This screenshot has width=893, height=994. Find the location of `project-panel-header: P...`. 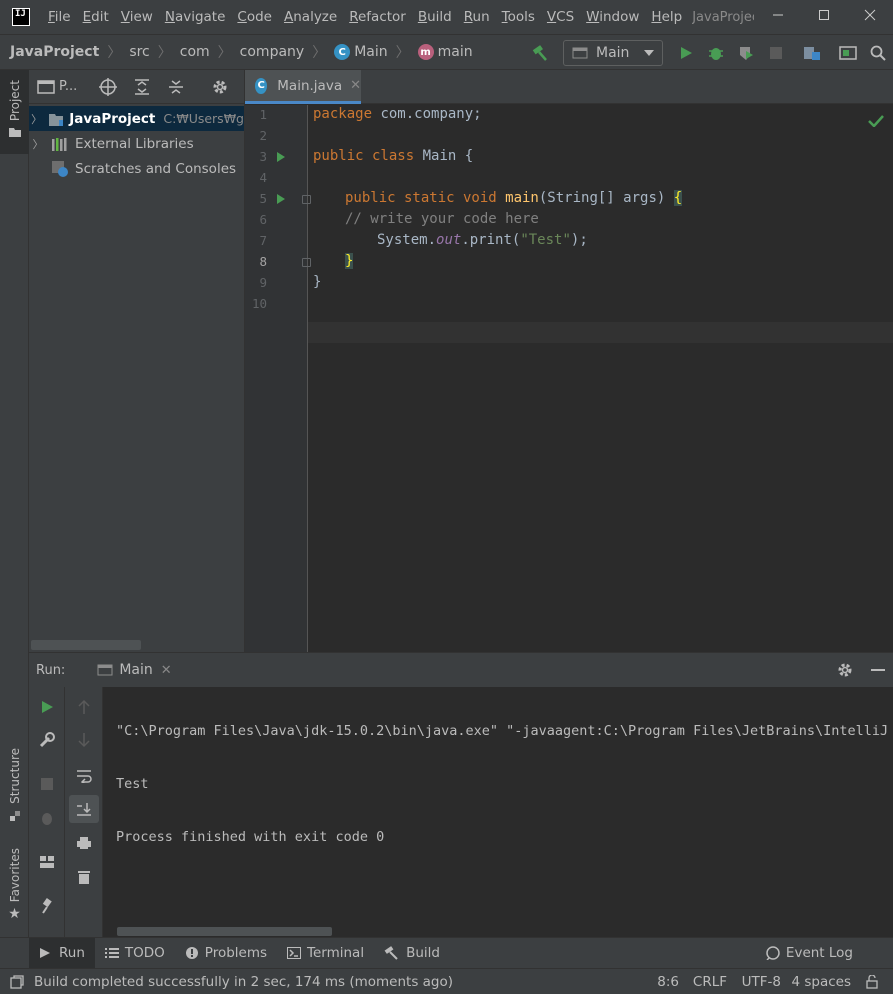

project-panel-header: P... is located at coordinates (136, 87).